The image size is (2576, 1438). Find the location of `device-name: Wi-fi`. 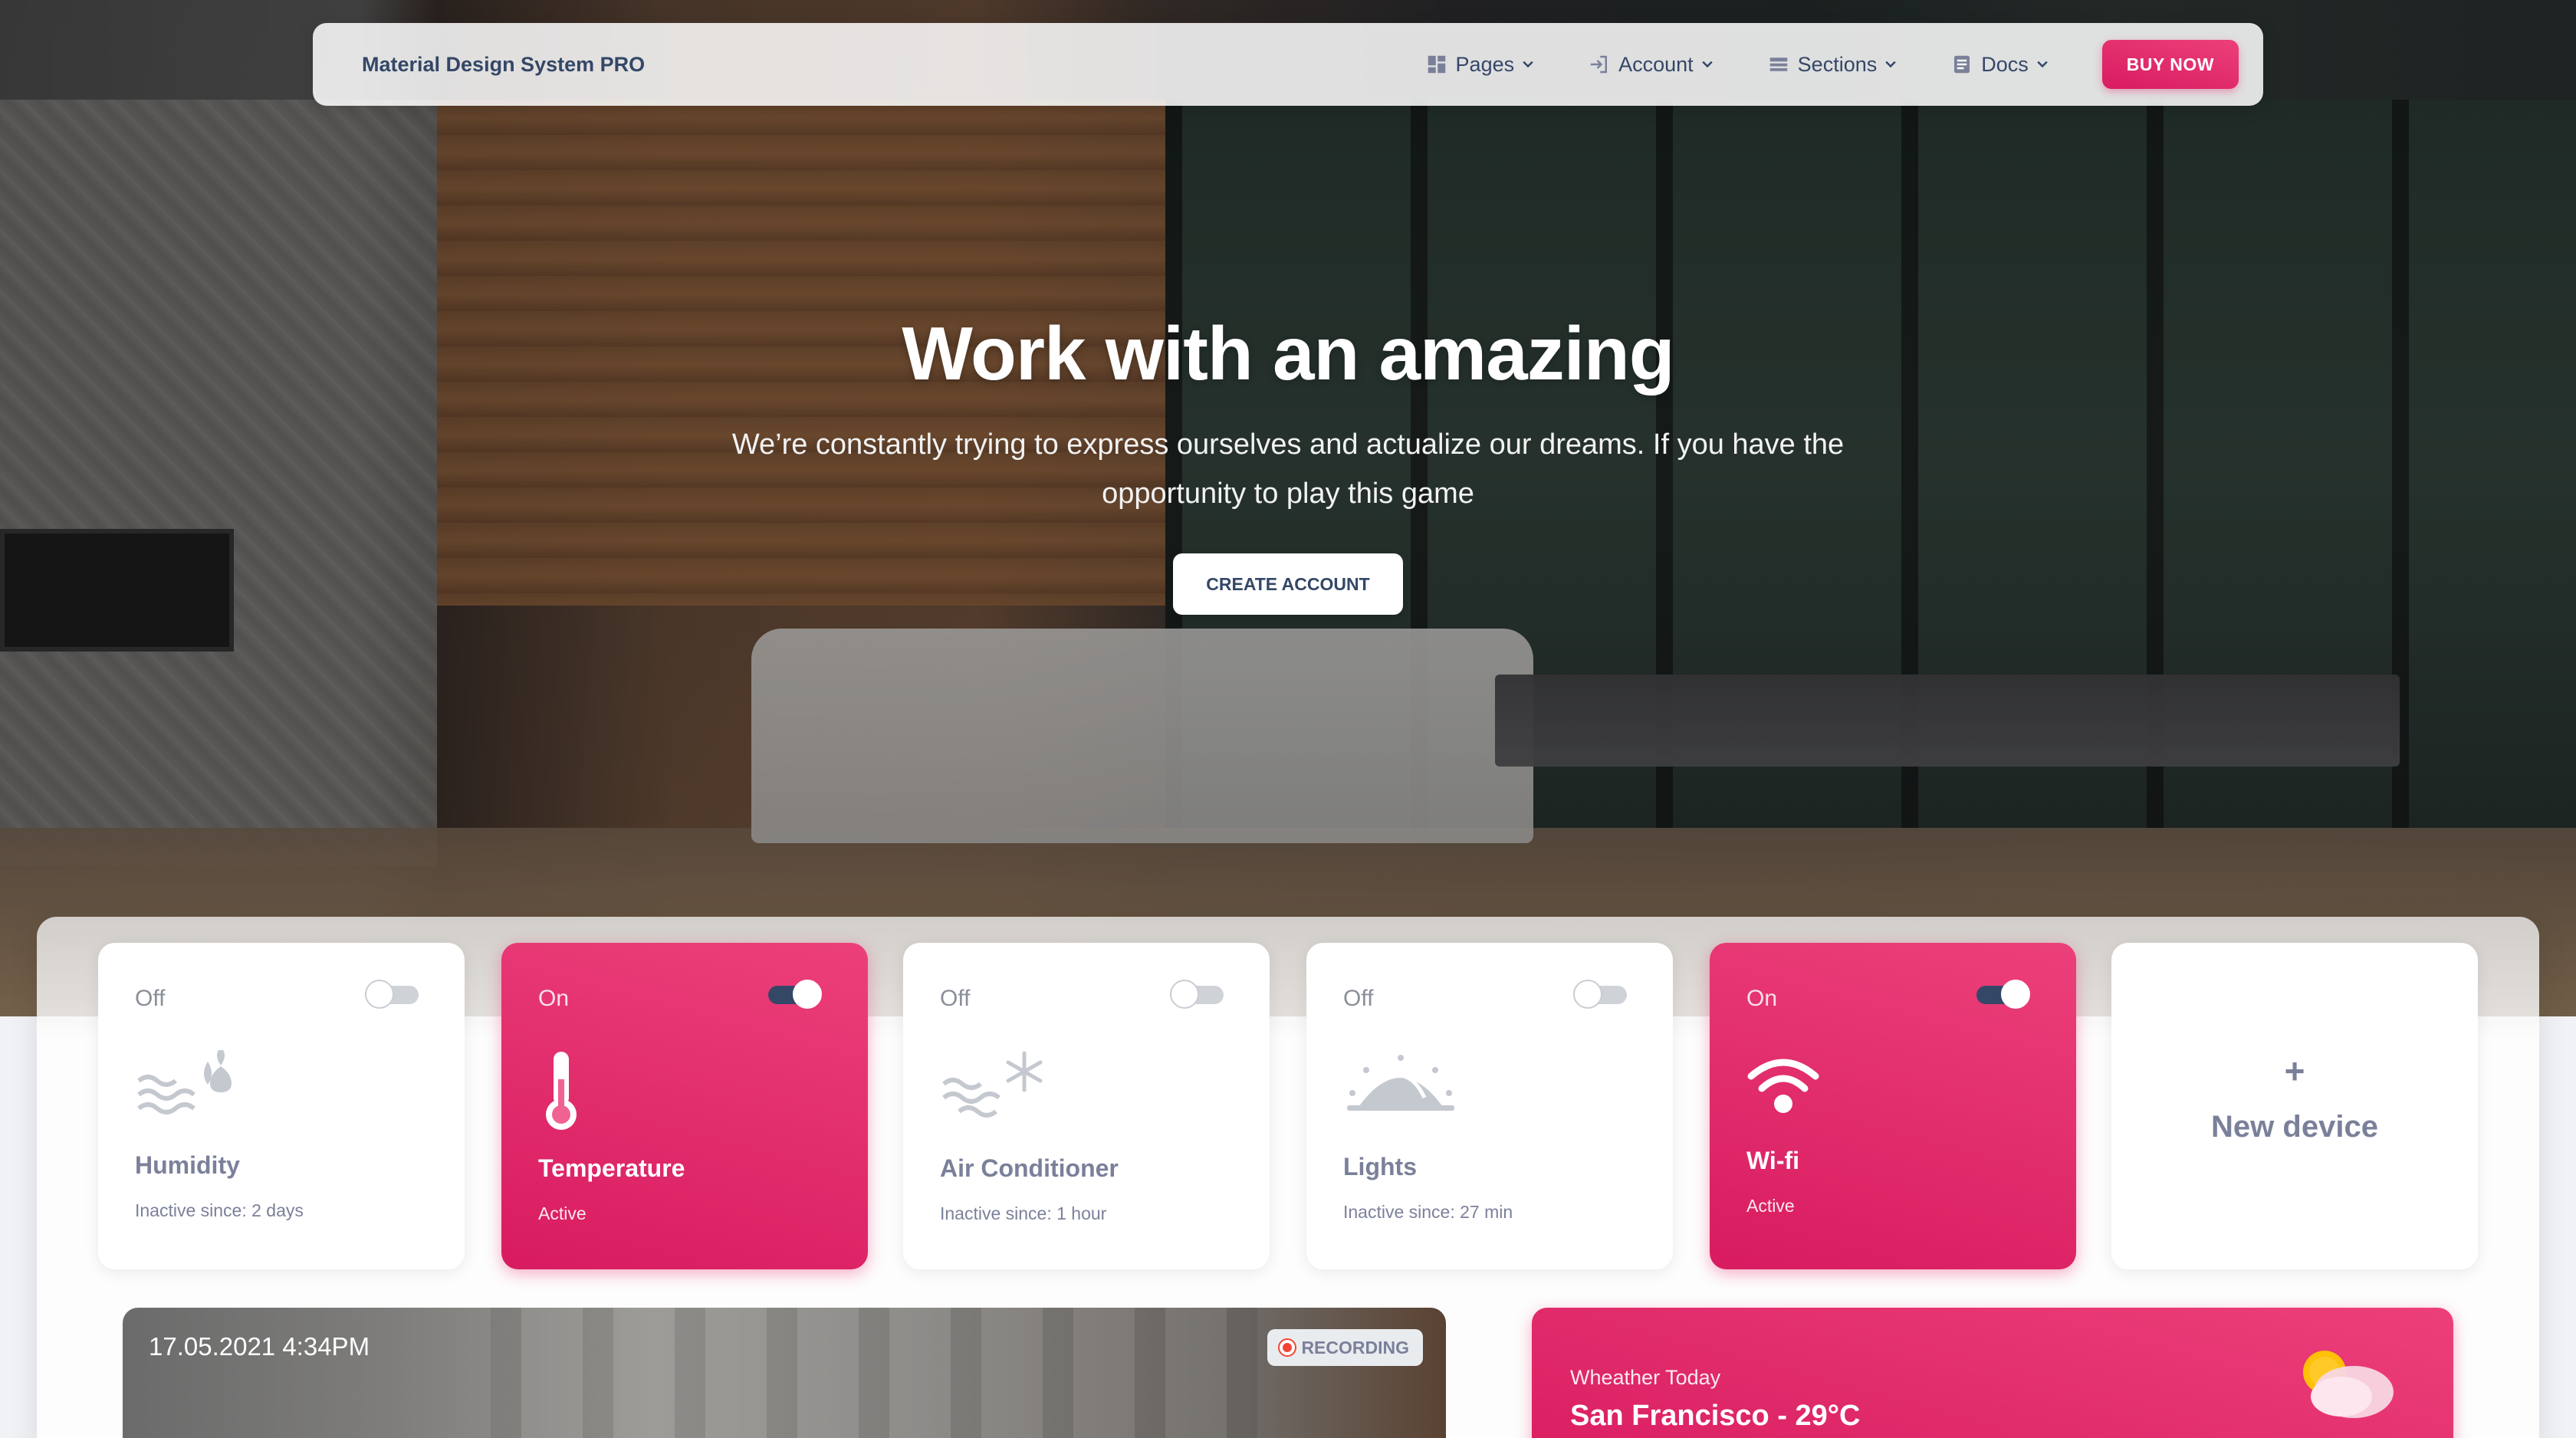

device-name: Wi-fi is located at coordinates (1773, 1160).